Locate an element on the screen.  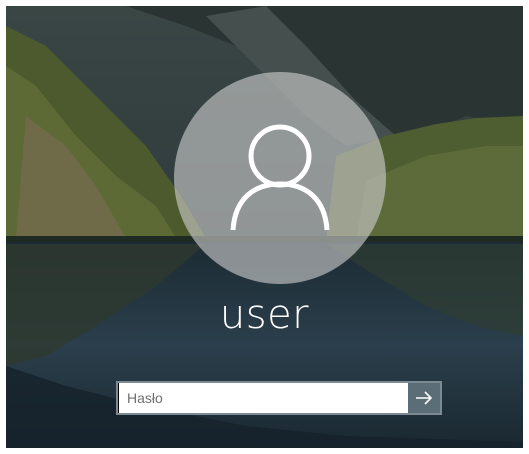
password-box is located at coordinates (279, 398).